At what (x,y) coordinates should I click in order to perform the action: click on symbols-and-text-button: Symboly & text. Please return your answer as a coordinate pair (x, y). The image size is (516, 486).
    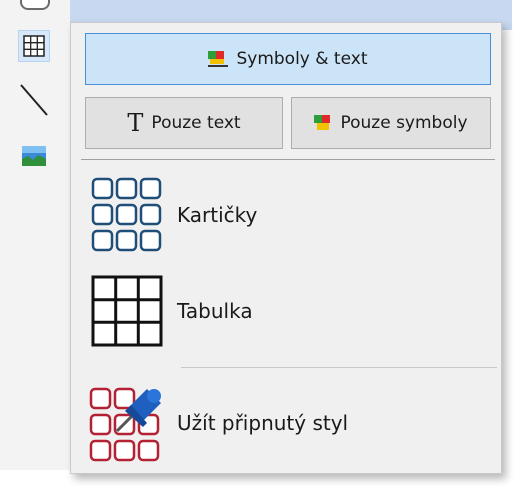
    Looking at the image, I should click on (288, 59).